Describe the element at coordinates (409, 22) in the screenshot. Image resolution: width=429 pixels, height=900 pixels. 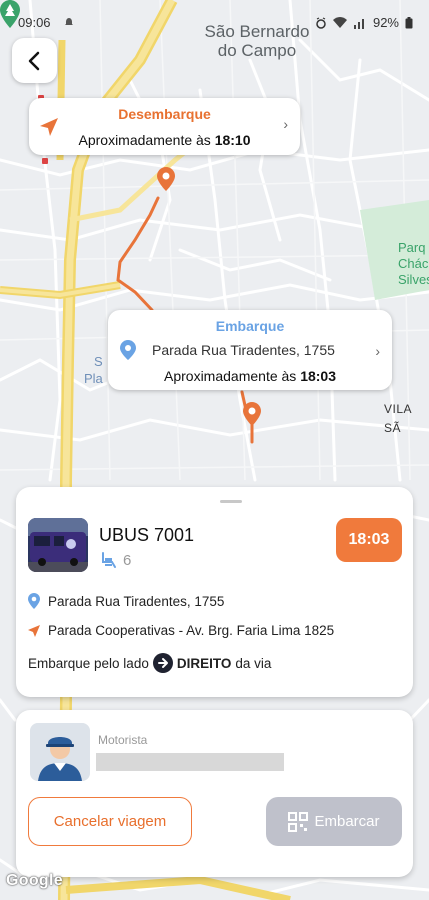
I see `battery-icon` at that location.